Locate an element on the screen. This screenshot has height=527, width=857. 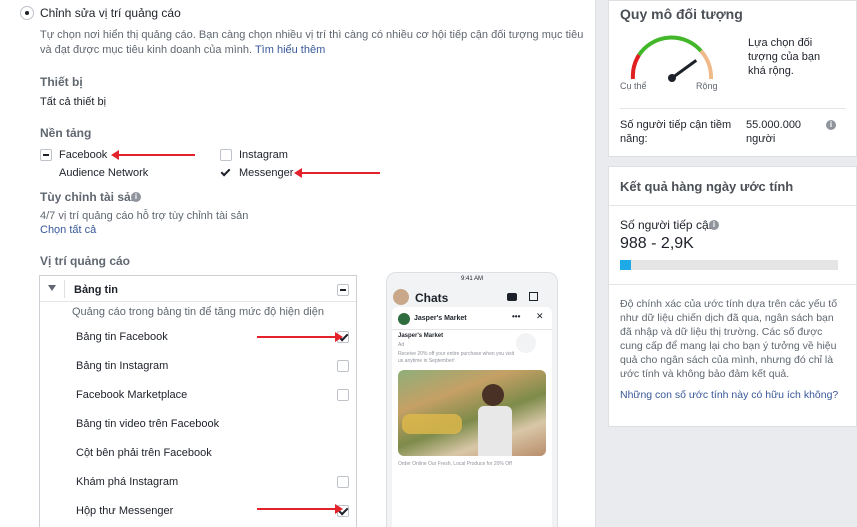
reach-bar is located at coordinates (729, 265).